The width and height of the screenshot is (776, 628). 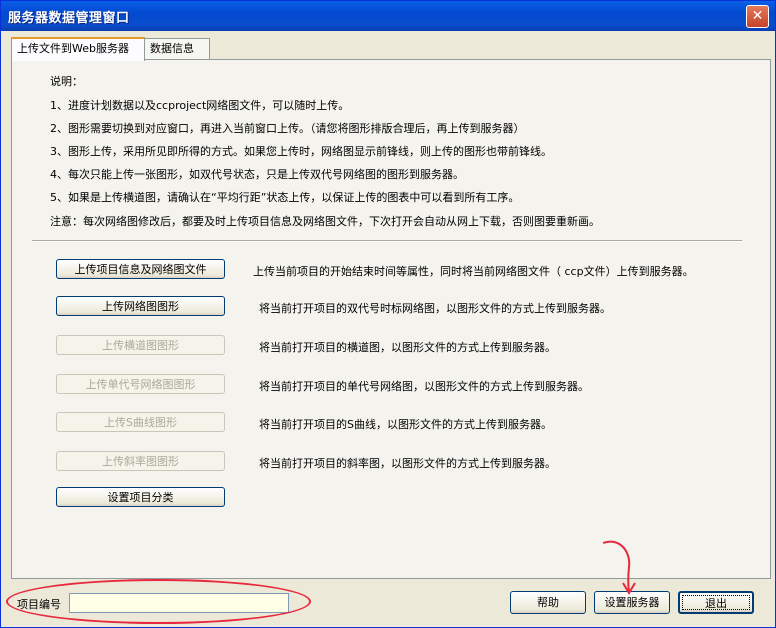 I want to click on set-project-category-button: 设置项目分类, so click(x=140, y=497).